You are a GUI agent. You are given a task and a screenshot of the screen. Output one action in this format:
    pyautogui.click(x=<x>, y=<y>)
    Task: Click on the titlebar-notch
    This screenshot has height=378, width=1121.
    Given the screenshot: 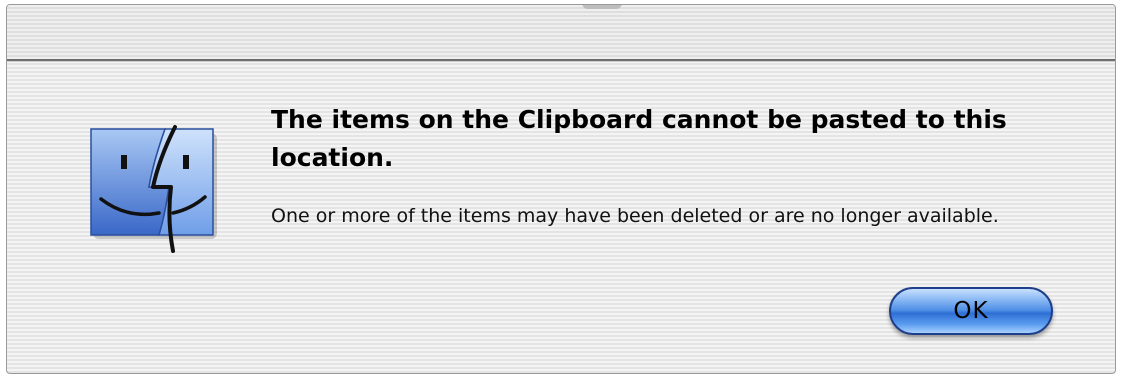 What is the action you would take?
    pyautogui.click(x=602, y=7)
    